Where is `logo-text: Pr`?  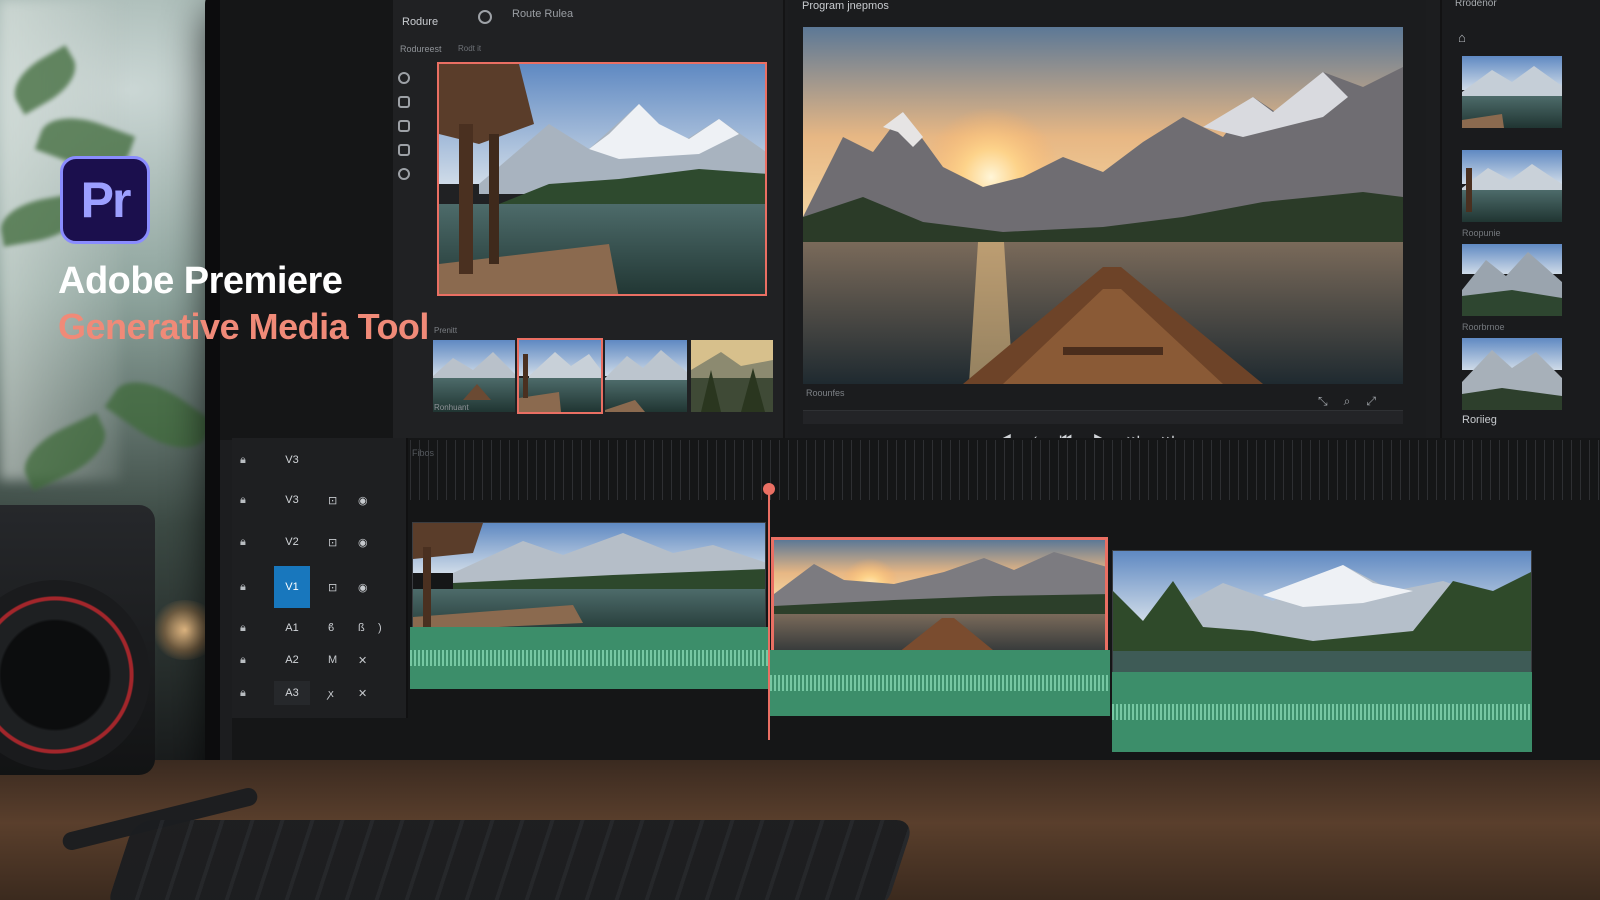
logo-text: Pr is located at coordinates (106, 200).